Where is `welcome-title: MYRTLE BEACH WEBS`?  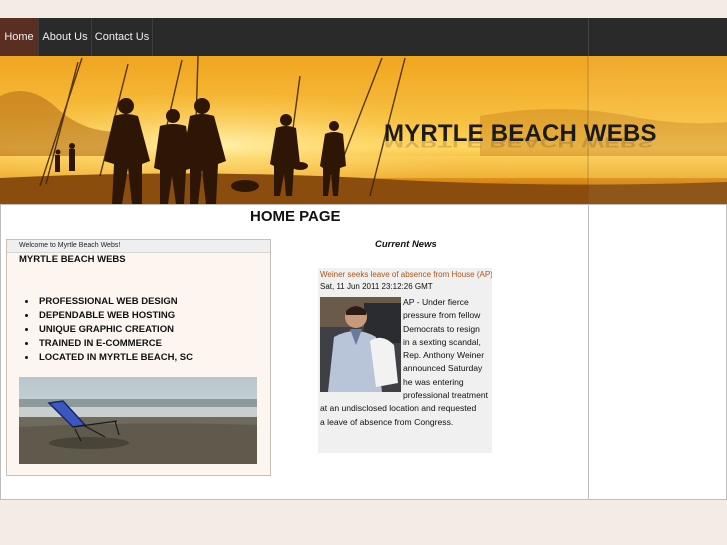
welcome-title: MYRTLE BEACH WEBS is located at coordinates (72, 259).